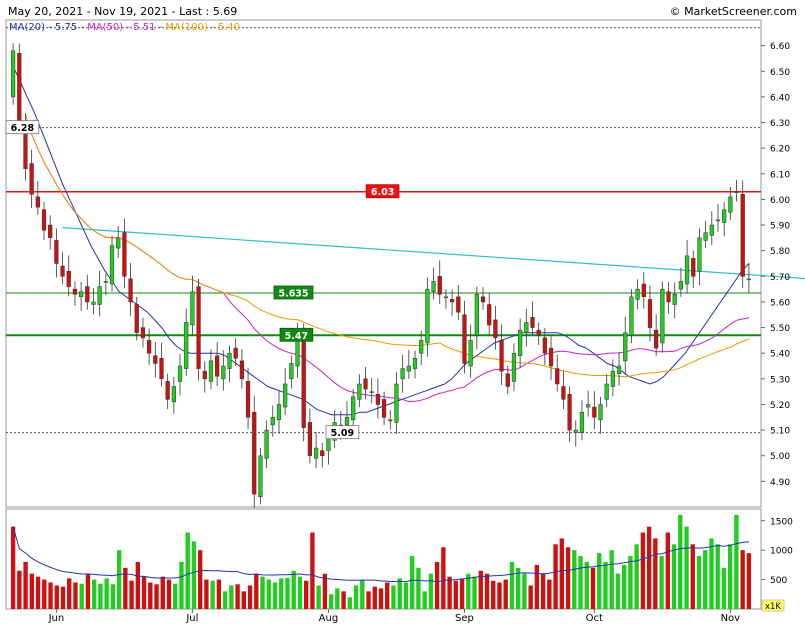  What do you see at coordinates (296, 336) in the screenshot?
I see `level-label: 5.47` at bounding box center [296, 336].